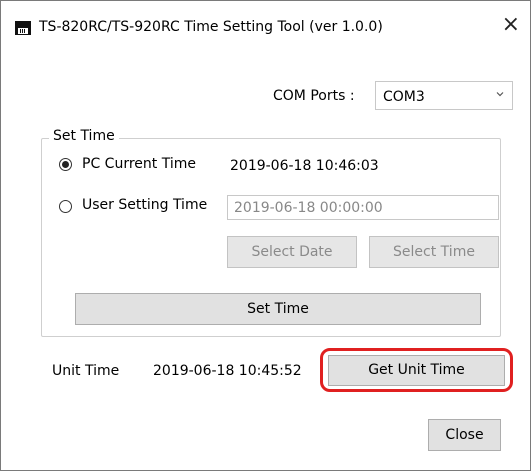 The height and width of the screenshot is (471, 531). I want to click on select-time-button: Select Time, so click(434, 252).